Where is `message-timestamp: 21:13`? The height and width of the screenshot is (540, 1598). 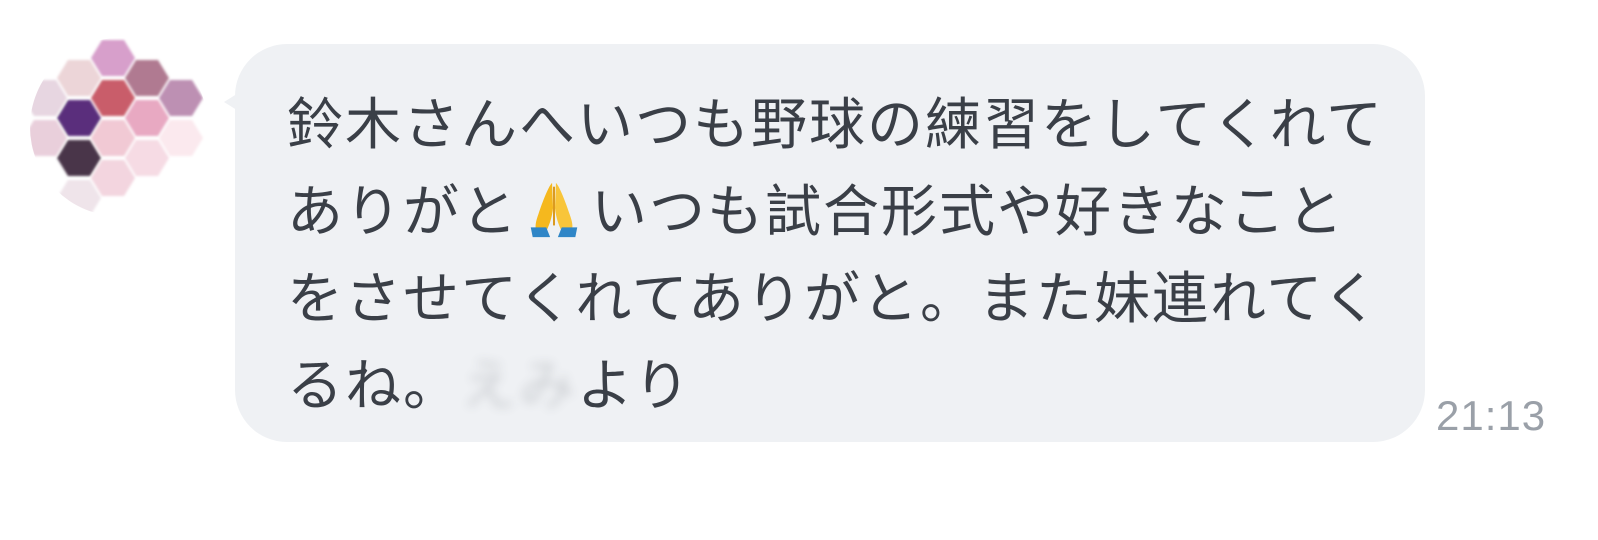
message-timestamp: 21:13 is located at coordinates (1491, 415).